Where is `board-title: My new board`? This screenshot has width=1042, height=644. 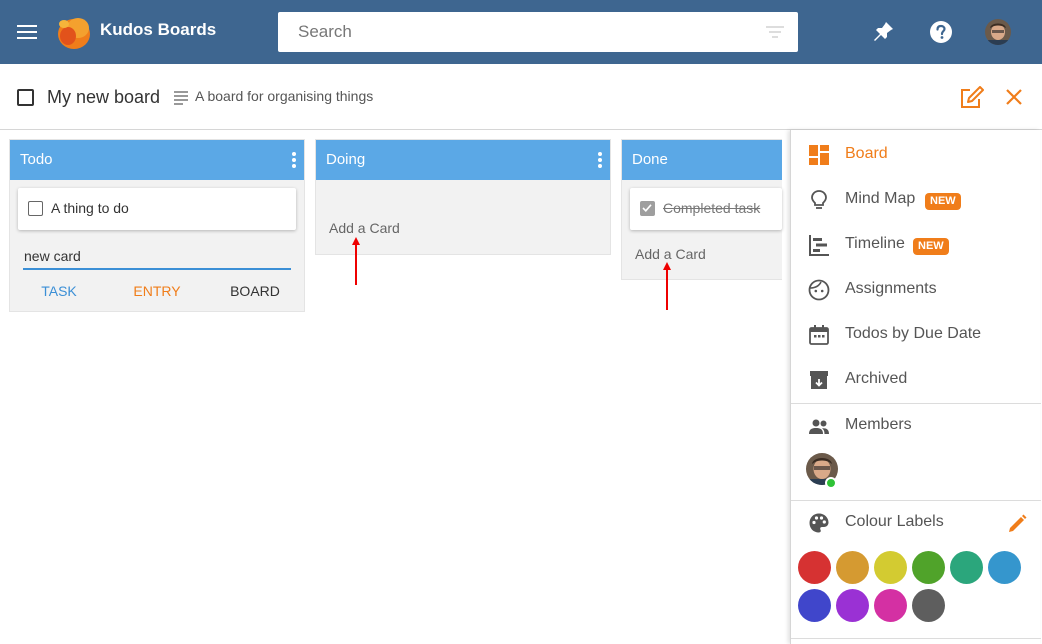
board-title: My new board is located at coordinates (103, 97).